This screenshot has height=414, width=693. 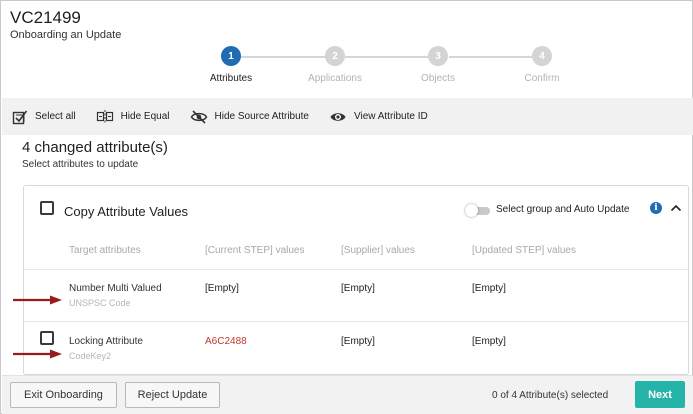 I want to click on attribute-id: CodeKey2, so click(x=90, y=356).